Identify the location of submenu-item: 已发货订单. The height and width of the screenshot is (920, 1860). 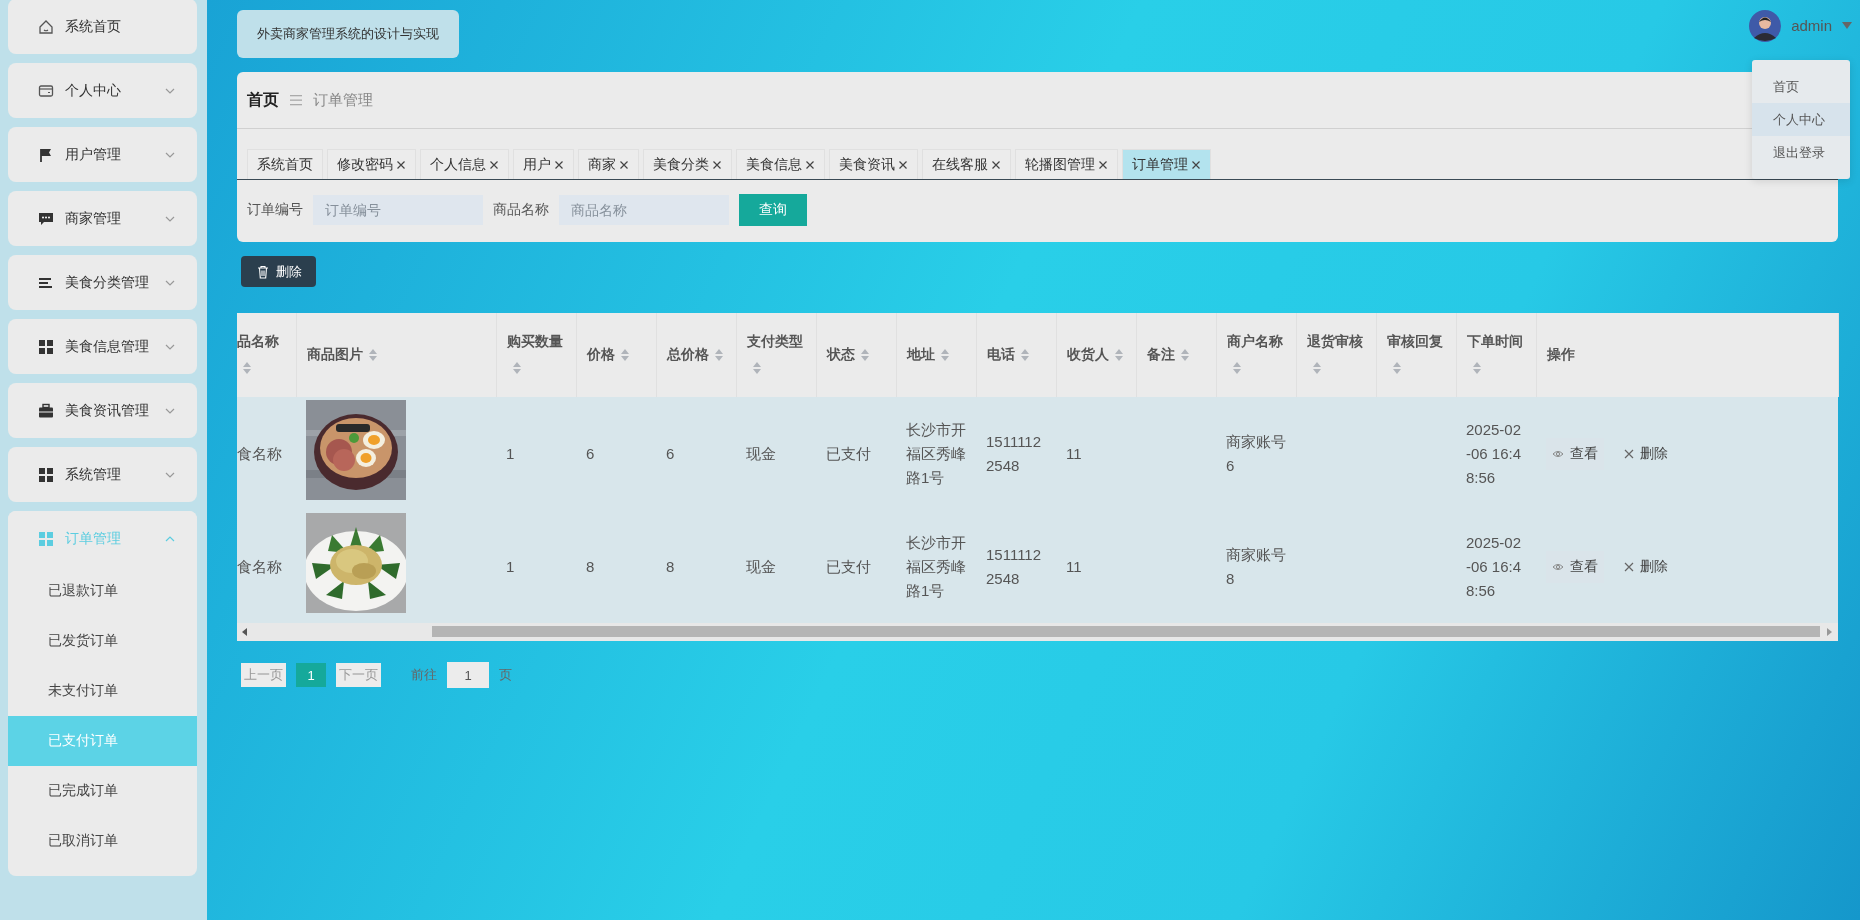
(102, 641).